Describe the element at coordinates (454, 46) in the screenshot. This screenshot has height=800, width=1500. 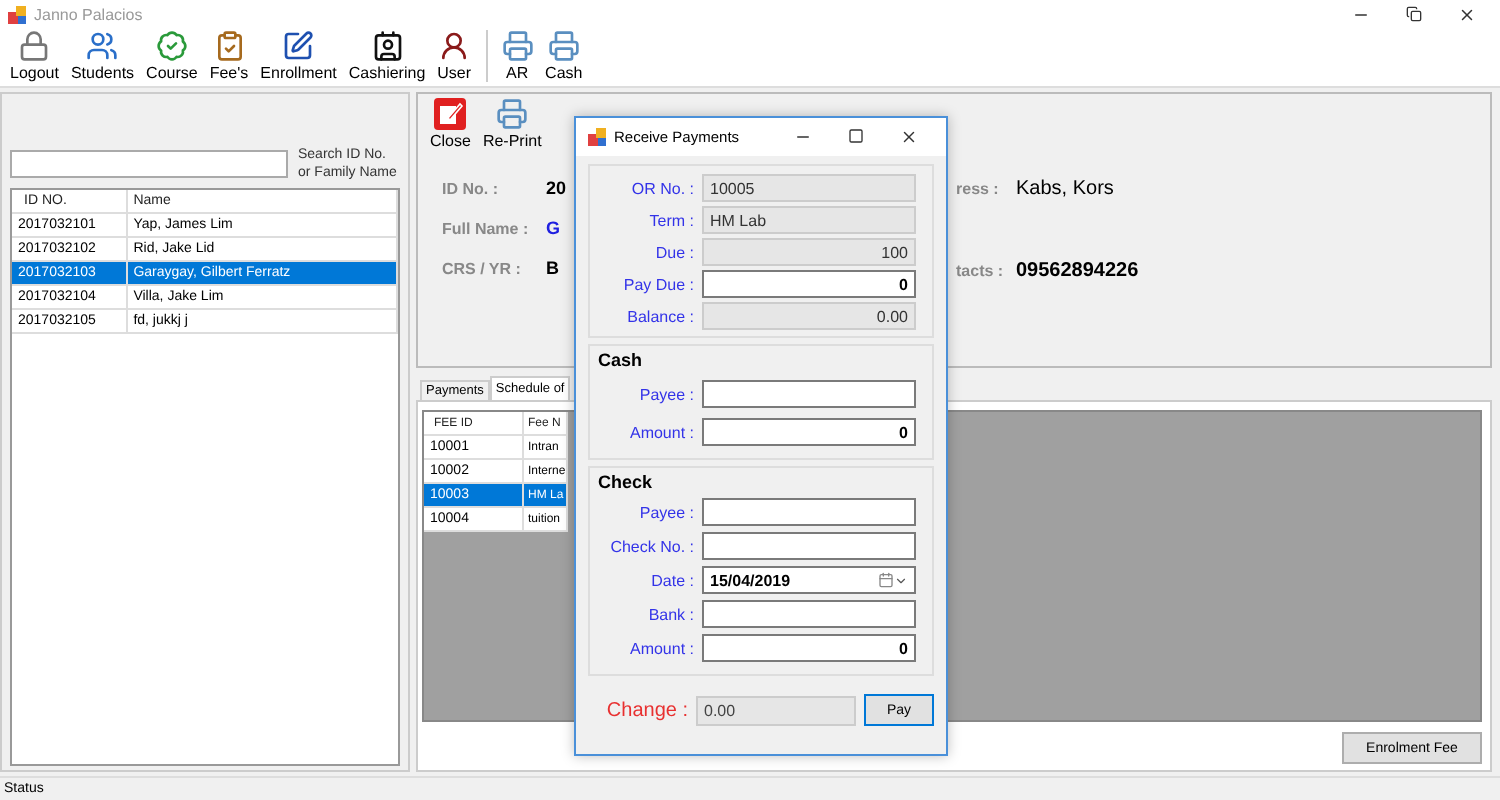
I see `person-icon` at that location.